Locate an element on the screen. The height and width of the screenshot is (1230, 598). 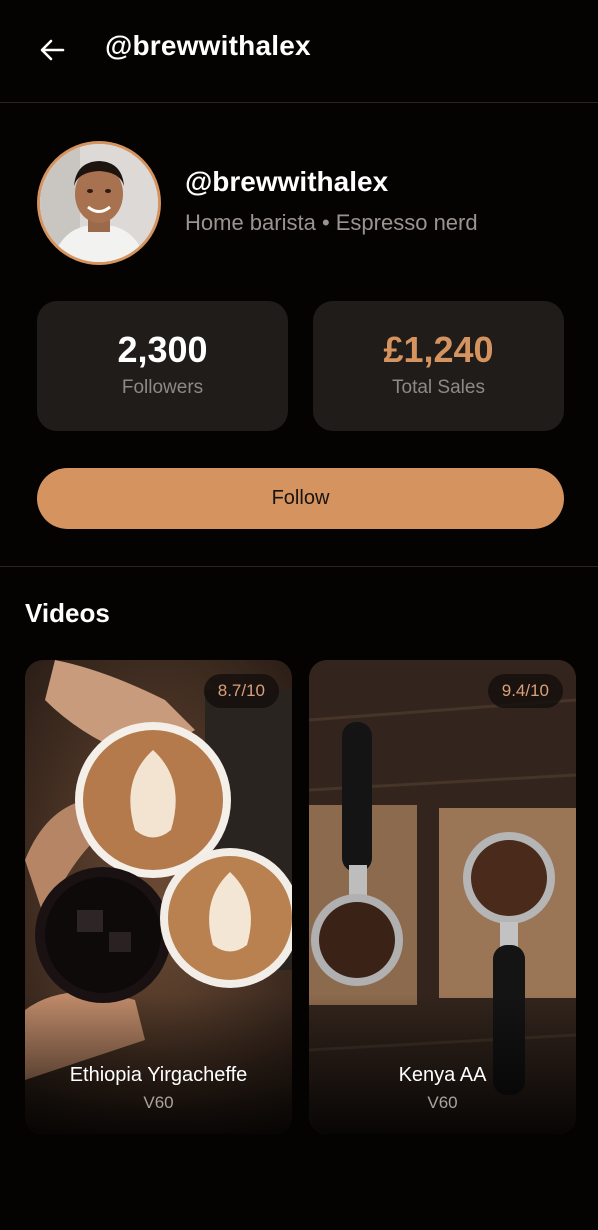
profile-bio: Home barista • Espresso nerd is located at coordinates (331, 222).